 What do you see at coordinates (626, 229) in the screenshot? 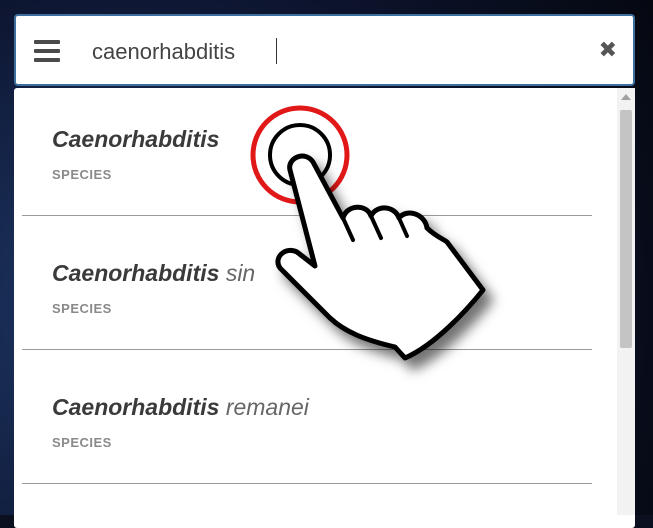
I see `scrollbar-thumb` at bounding box center [626, 229].